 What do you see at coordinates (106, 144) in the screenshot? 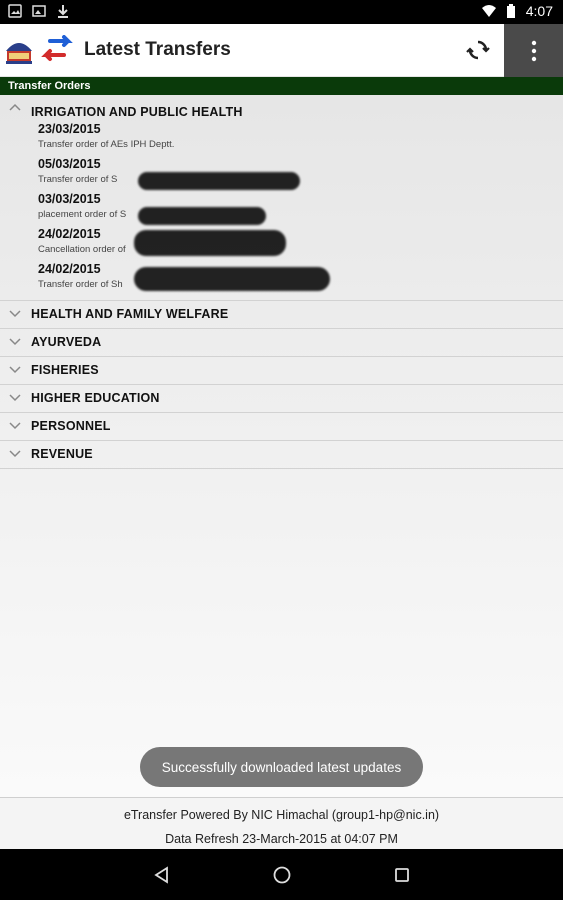
I see `item-desc: Transfer order of AEs IPH Deptt.` at bounding box center [106, 144].